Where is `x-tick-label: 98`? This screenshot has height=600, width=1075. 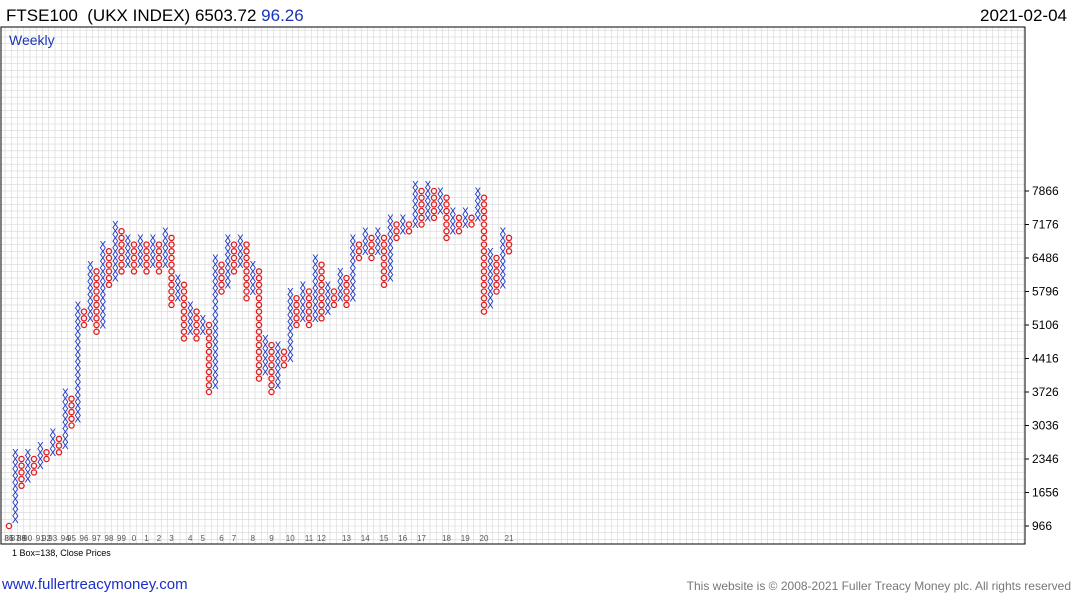 x-tick-label: 98 is located at coordinates (109, 538).